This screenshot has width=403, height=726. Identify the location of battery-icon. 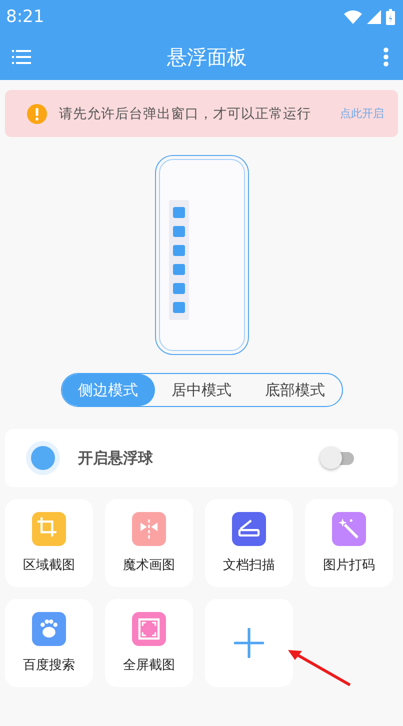
(390, 17).